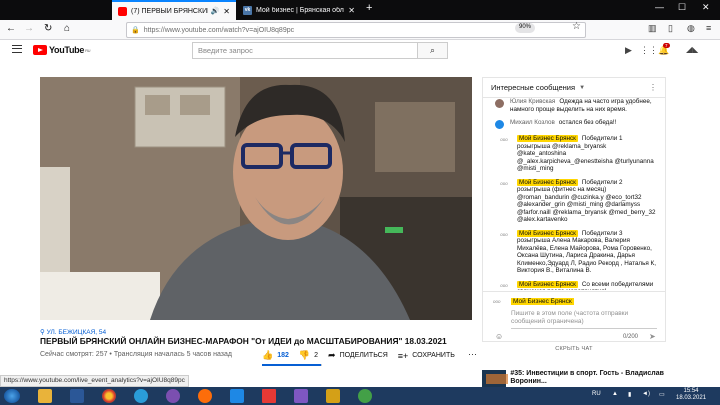 The height and width of the screenshot is (405, 720). I want to click on chat-menu-icon: ⋮, so click(653, 87).